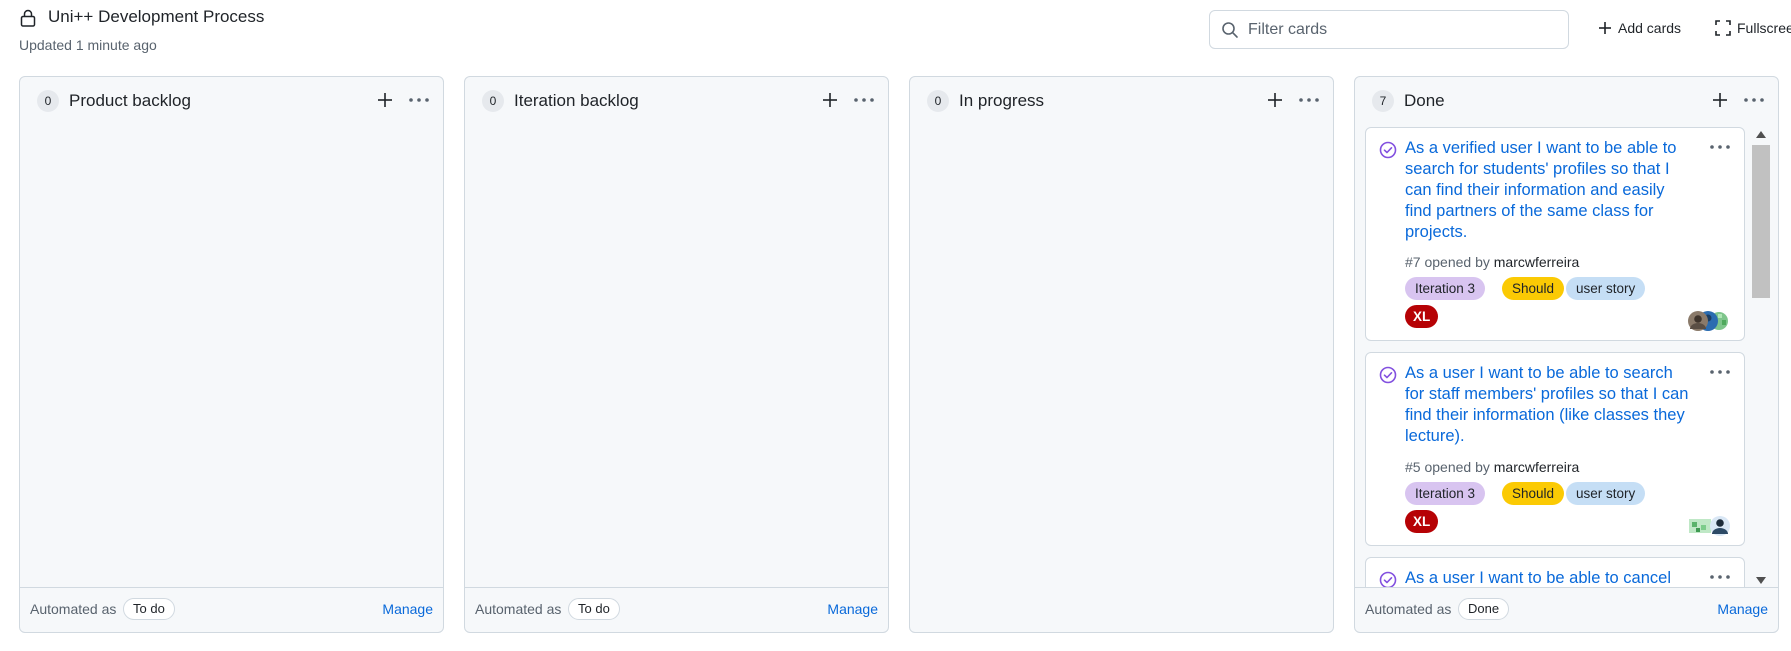 The image size is (1791, 651). I want to click on issue-meta: #5 opened by marcwferreira, so click(1492, 467).